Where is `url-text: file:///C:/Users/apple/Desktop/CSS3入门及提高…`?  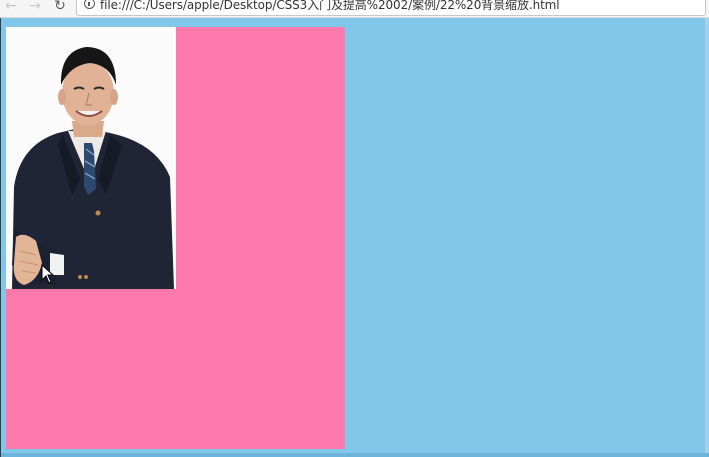
url-text: file:///C:/Users/apple/Desktop/CSS3入门及提高… is located at coordinates (330, 6).